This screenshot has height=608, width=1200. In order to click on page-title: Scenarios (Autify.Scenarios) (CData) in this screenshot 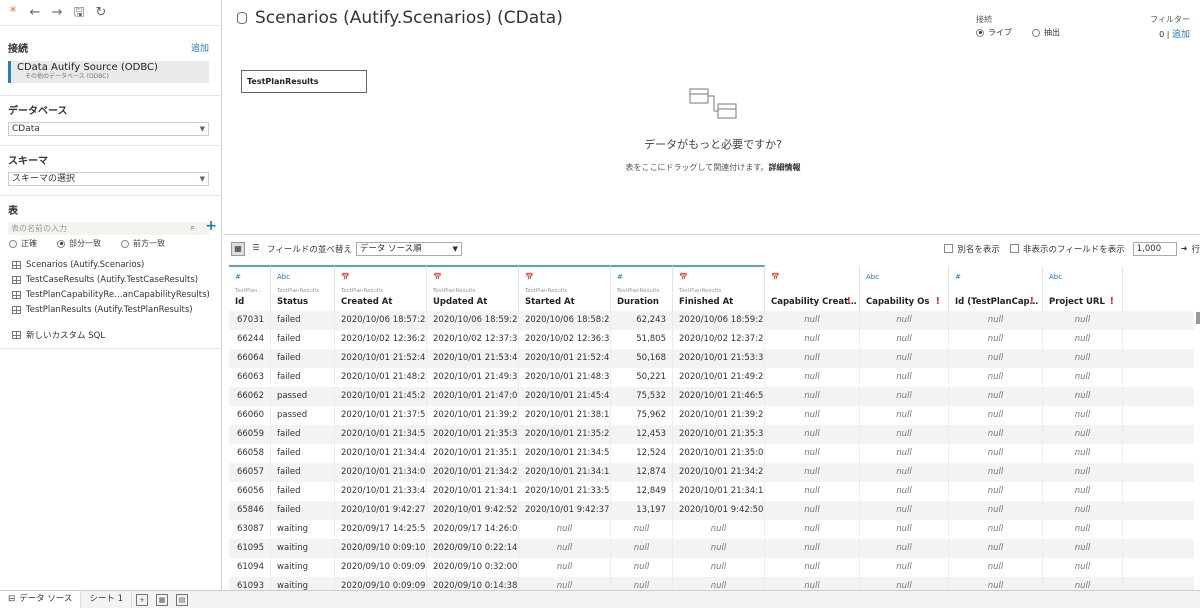, I will do `click(409, 18)`.